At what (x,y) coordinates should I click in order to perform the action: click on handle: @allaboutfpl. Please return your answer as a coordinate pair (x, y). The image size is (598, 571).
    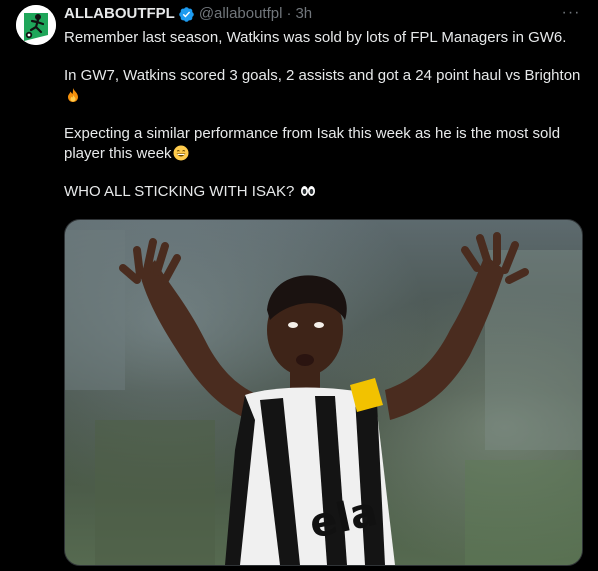
    Looking at the image, I should click on (241, 14).